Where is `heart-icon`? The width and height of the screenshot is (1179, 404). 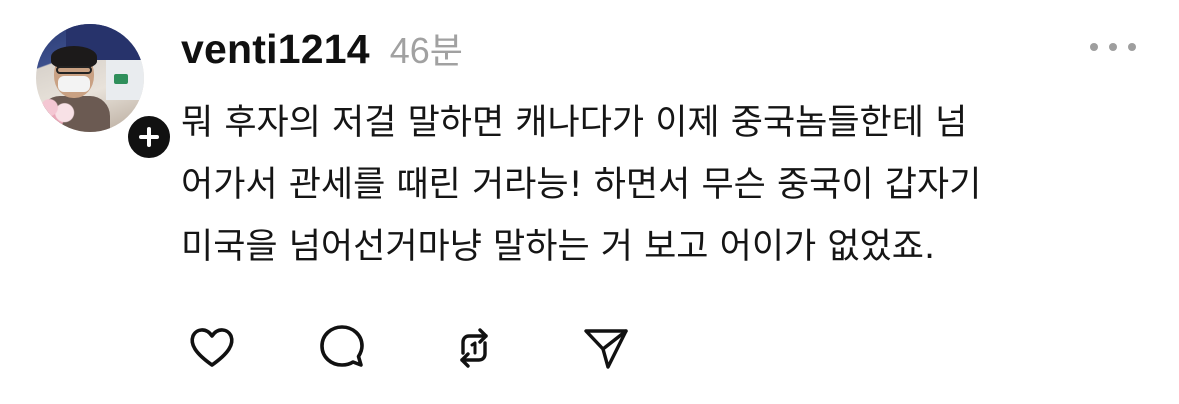
heart-icon is located at coordinates (212, 347).